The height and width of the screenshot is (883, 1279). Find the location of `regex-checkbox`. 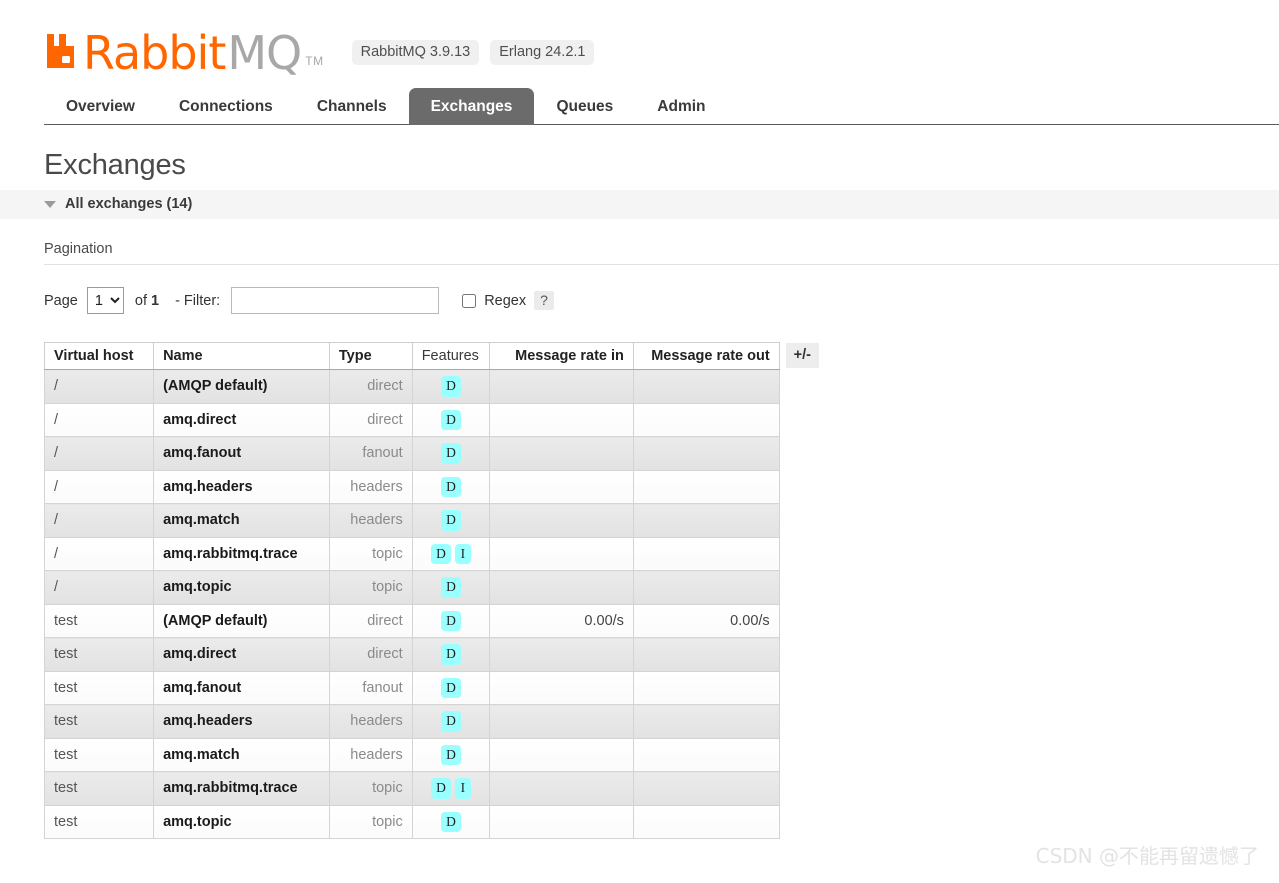

regex-checkbox is located at coordinates (469, 300).